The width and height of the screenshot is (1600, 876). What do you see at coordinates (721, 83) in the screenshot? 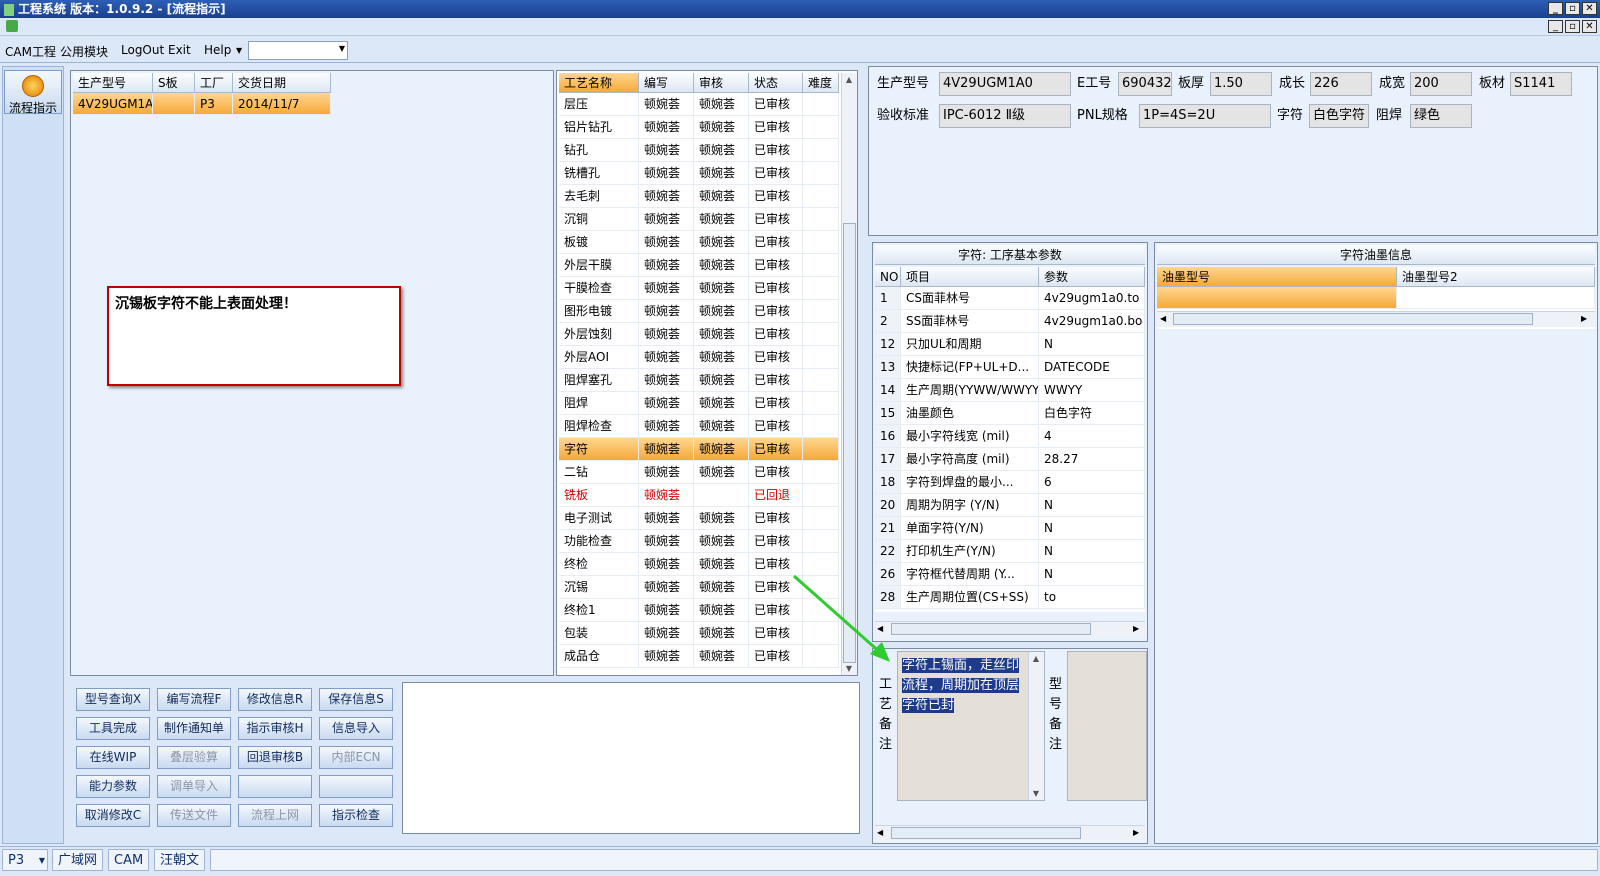
I see `process-header-auditor: 审核` at bounding box center [721, 83].